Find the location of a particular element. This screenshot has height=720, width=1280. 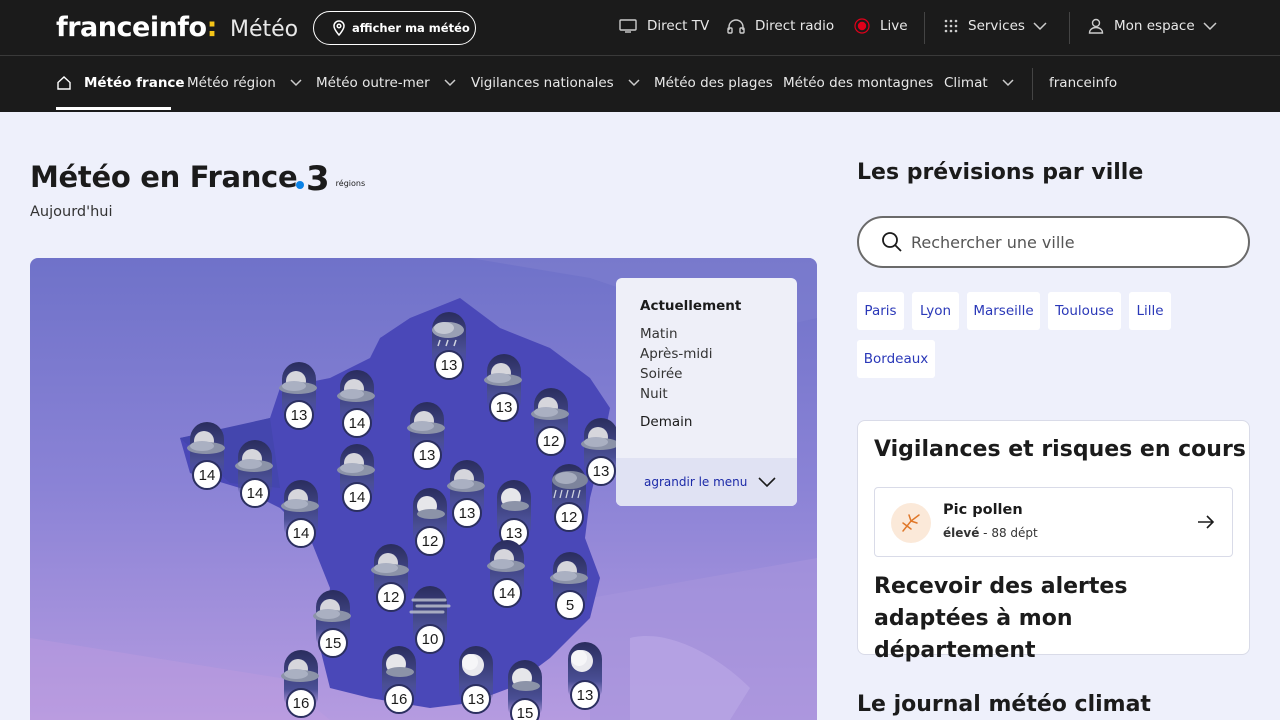

marker-temperature: 15 is located at coordinates (525, 709).